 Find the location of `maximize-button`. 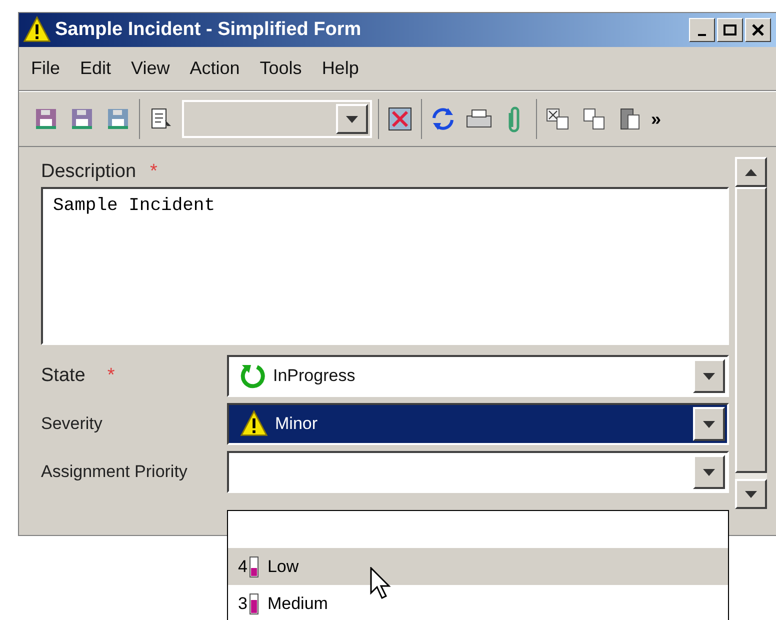

maximize-button is located at coordinates (730, 30).